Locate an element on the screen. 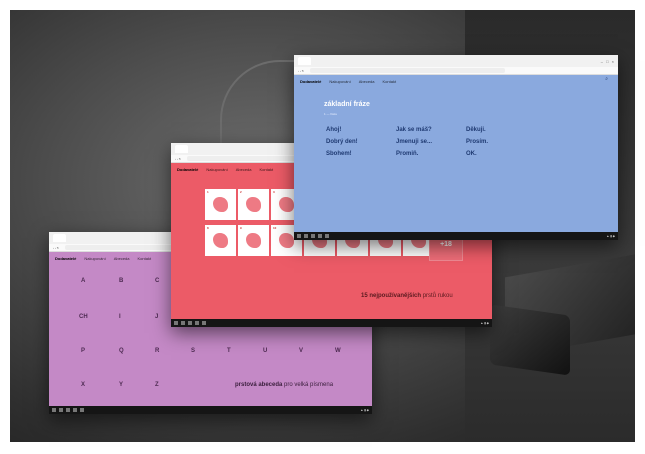  card-number: 1 is located at coordinates (208, 192).